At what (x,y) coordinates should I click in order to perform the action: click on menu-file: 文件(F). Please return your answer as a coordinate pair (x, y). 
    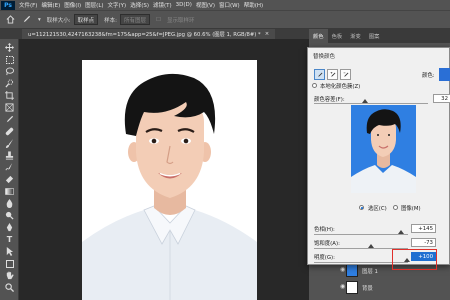
    Looking at the image, I should click on (28, 5).